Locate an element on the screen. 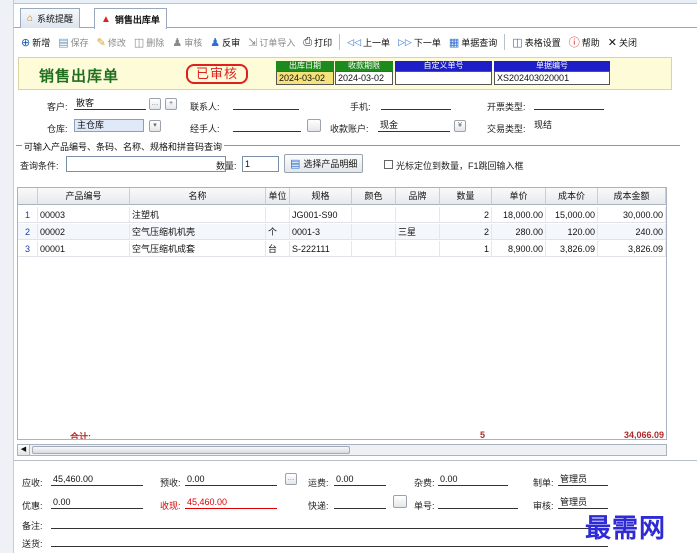 The width and height of the screenshot is (697, 553). column-header: 成本价 is located at coordinates (572, 196).